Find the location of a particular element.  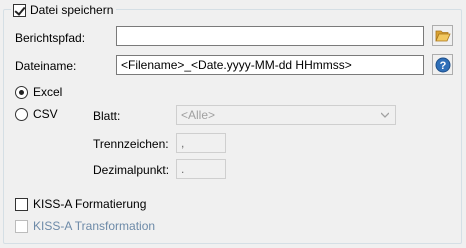

save-file-checkbox is located at coordinates (19, 10).